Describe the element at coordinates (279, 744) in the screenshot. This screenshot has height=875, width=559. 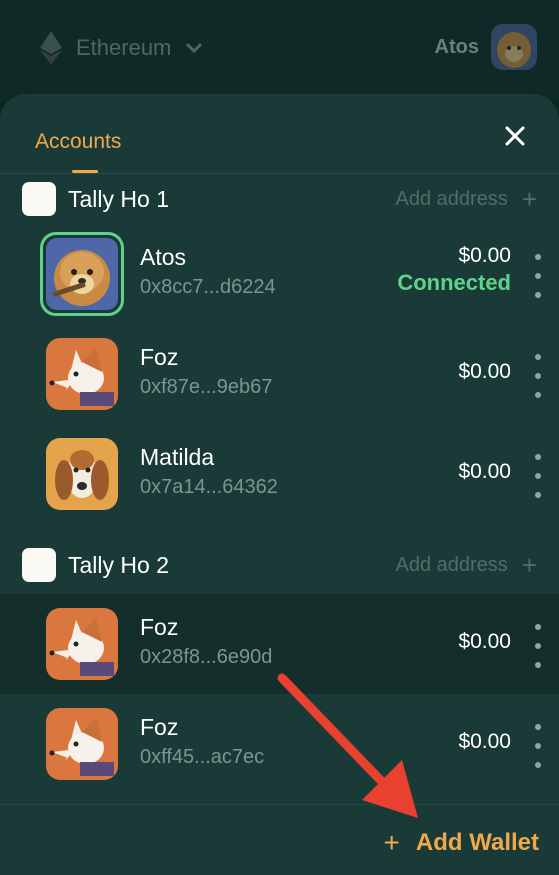
I see `account-row: Foz 0xff45...ac7ec $0.00` at that location.